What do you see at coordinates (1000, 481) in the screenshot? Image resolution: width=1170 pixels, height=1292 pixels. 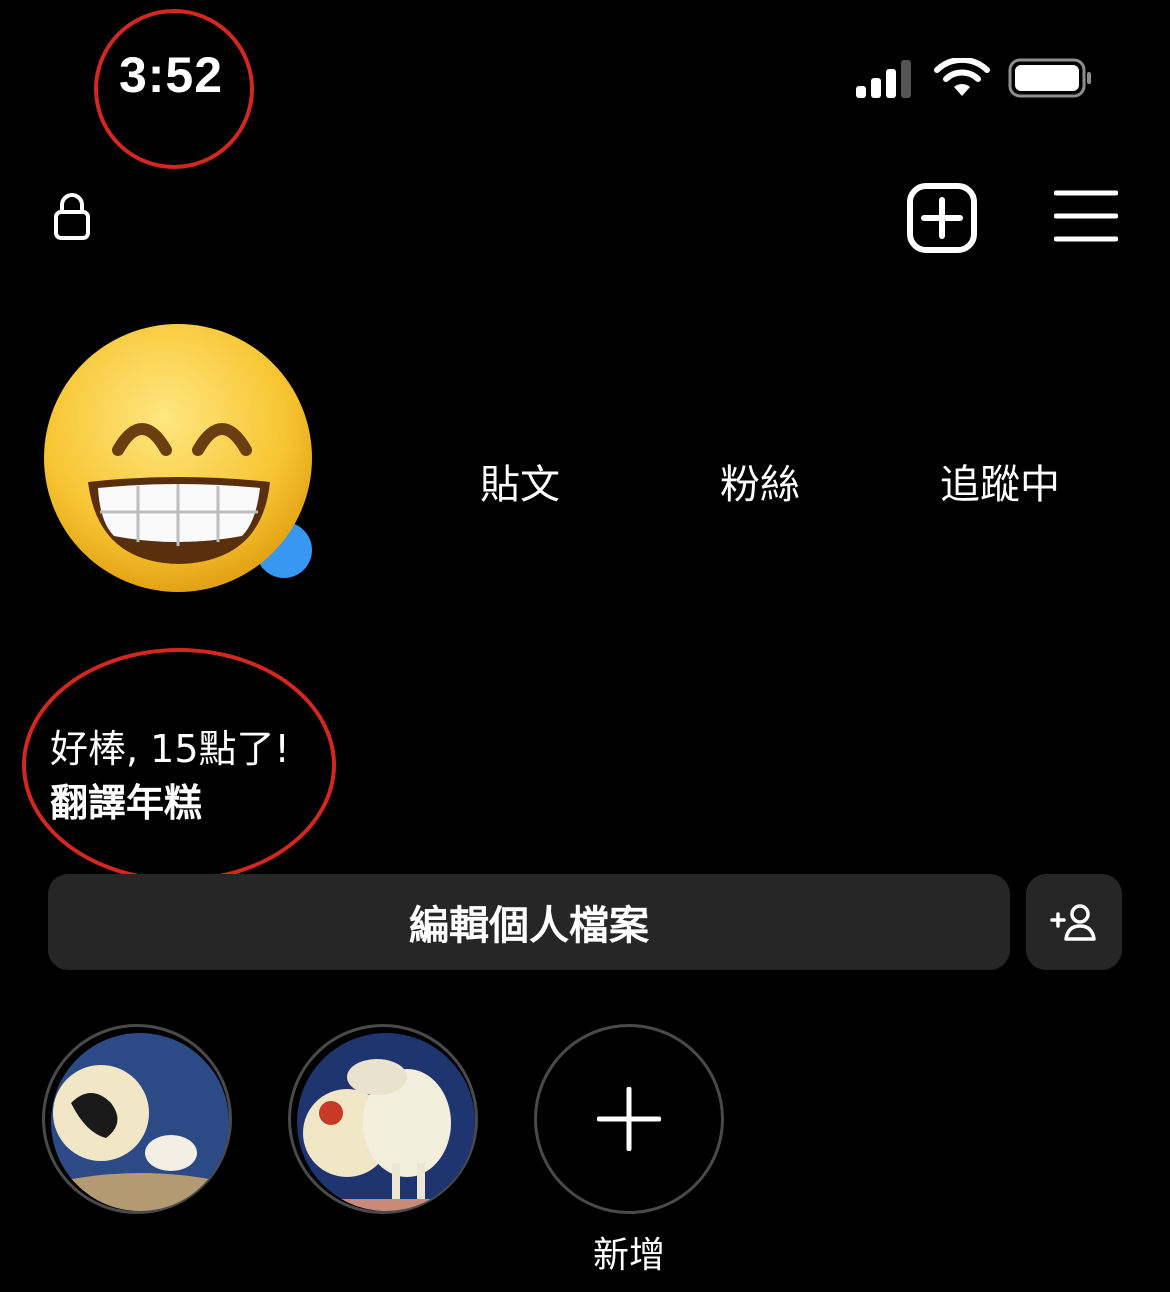 I see `stat-following-label: 追蹤中` at bounding box center [1000, 481].